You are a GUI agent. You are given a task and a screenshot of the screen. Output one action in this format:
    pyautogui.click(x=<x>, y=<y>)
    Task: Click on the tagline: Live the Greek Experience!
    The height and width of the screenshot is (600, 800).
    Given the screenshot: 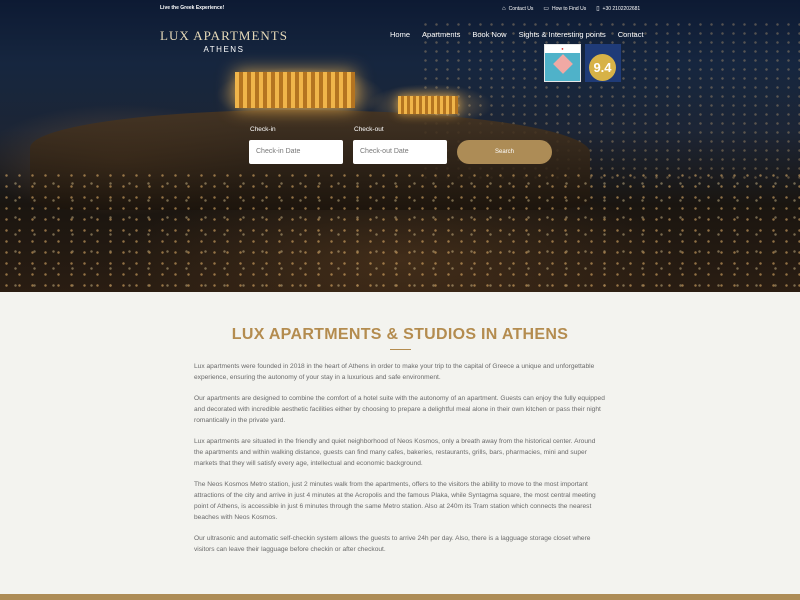 What is the action you would take?
    pyautogui.click(x=192, y=8)
    